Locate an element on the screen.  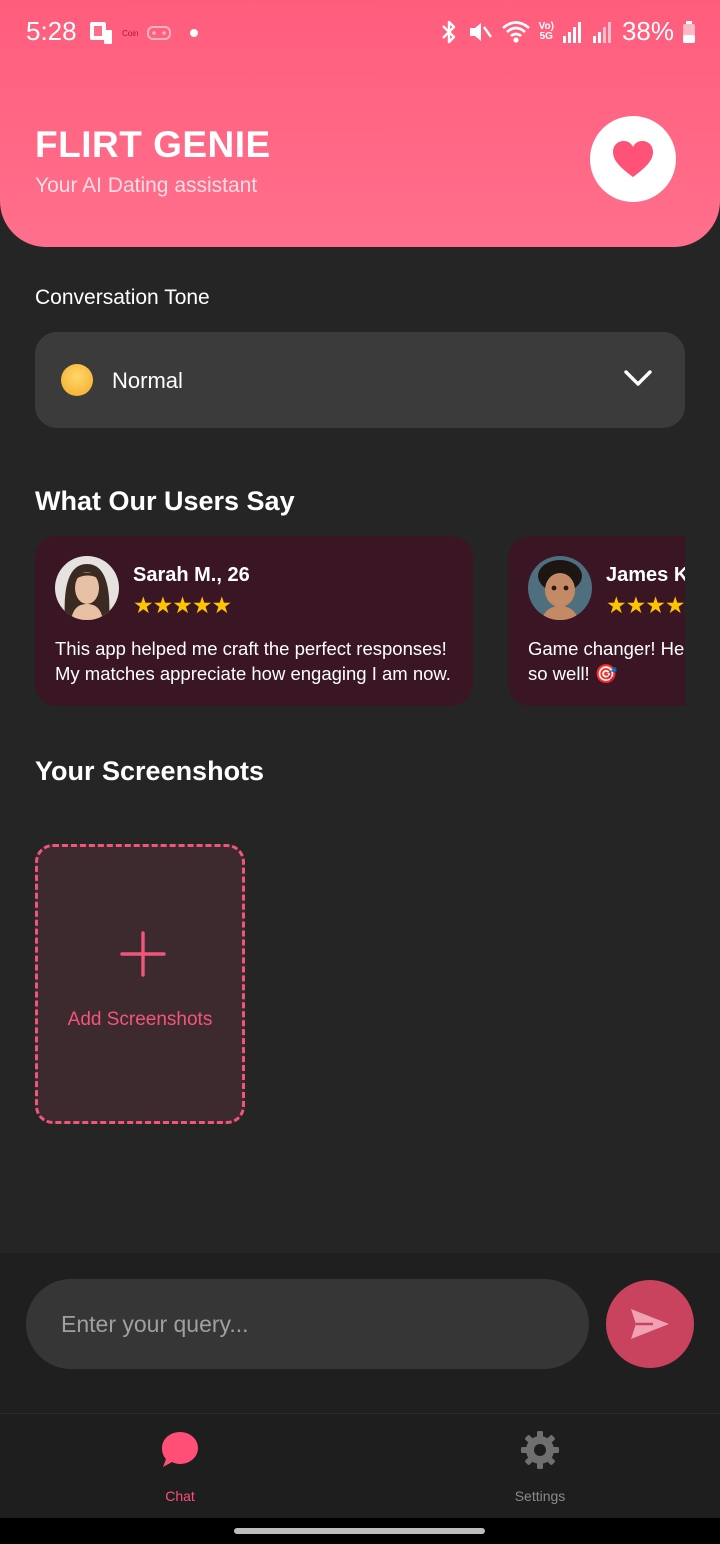
tab-chat: Chat is located at coordinates (180, 1466).